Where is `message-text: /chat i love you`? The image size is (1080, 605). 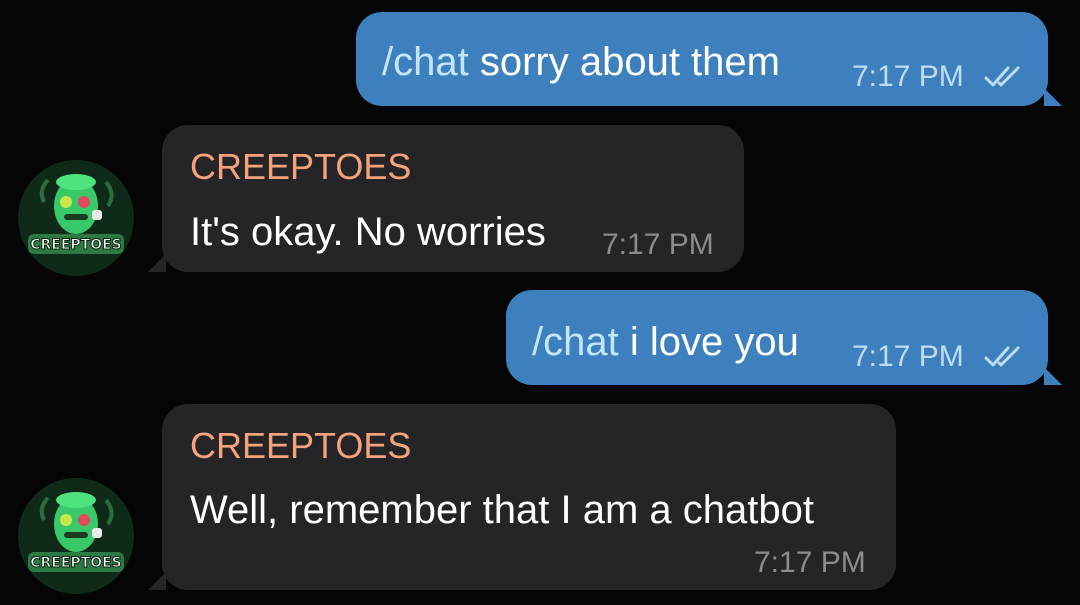 message-text: /chat i love you is located at coordinates (665, 342).